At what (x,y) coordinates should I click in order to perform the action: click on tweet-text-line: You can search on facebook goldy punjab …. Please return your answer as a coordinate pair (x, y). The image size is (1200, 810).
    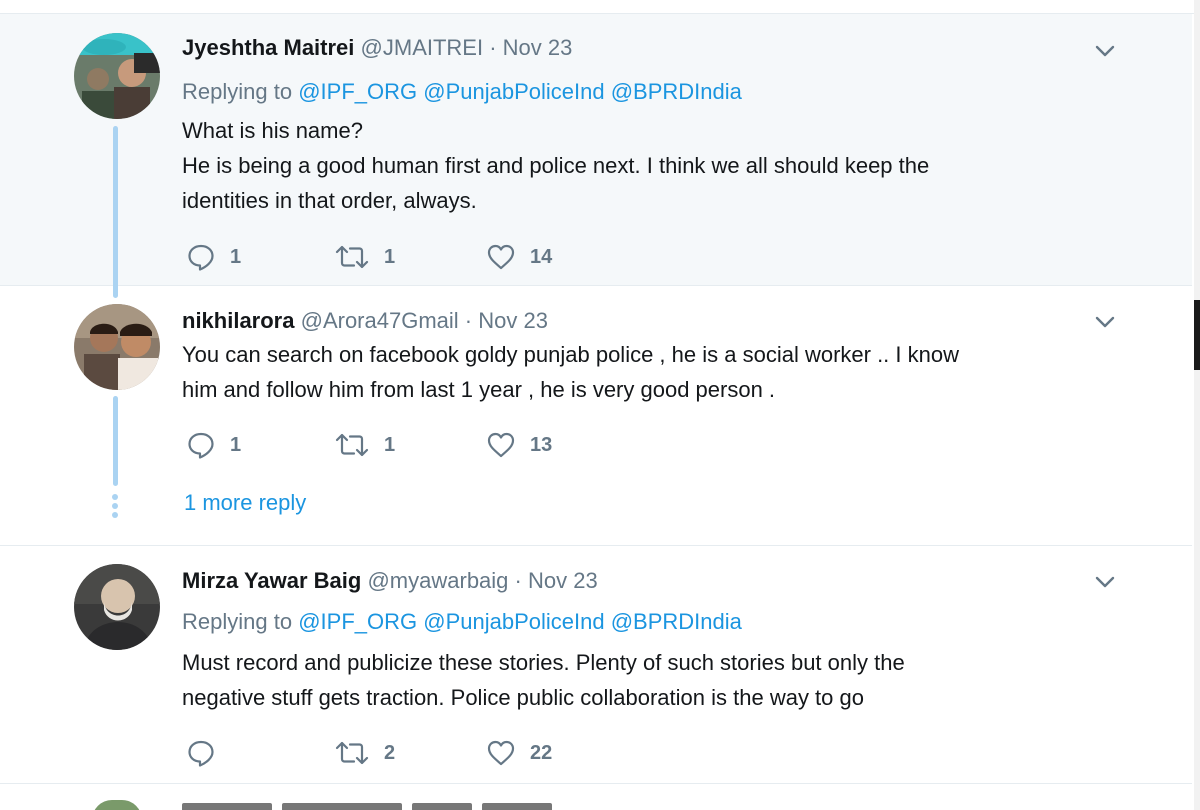
    Looking at the image, I should click on (570, 354).